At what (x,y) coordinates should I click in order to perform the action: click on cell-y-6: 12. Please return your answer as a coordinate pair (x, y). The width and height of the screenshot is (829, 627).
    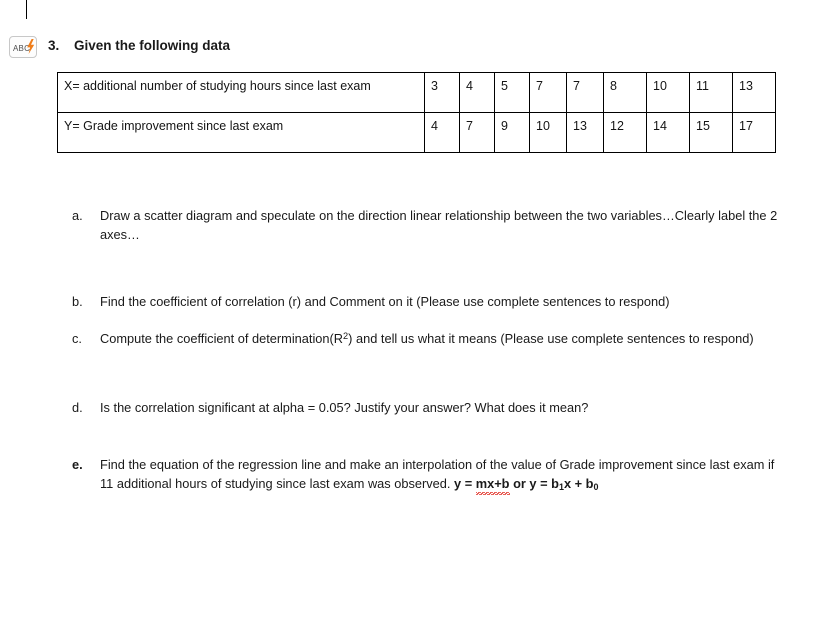
    Looking at the image, I should click on (625, 132).